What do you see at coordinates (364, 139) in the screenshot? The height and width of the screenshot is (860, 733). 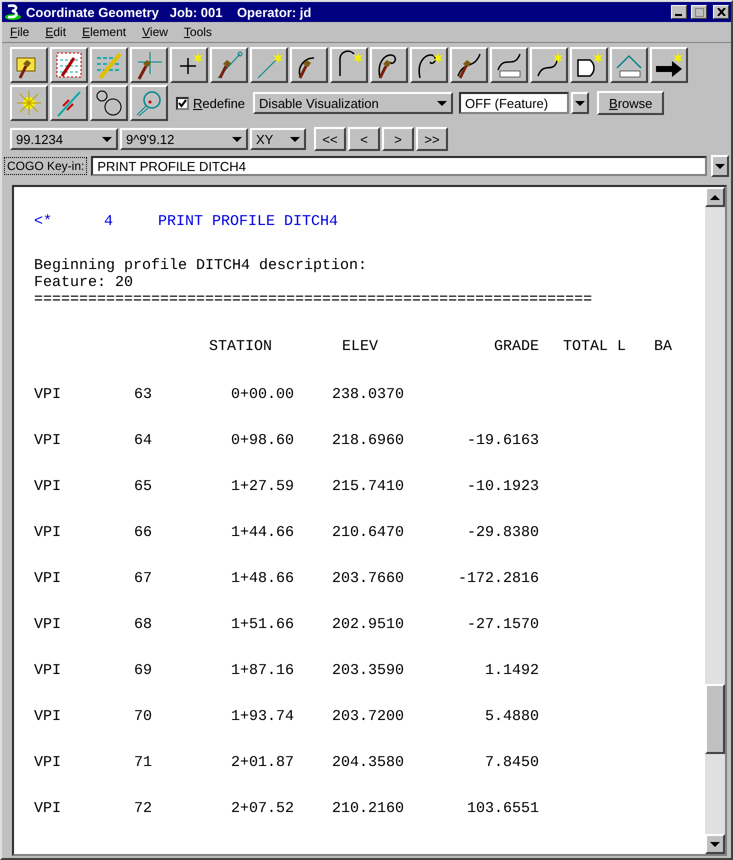 I see `navigation-button: <` at bounding box center [364, 139].